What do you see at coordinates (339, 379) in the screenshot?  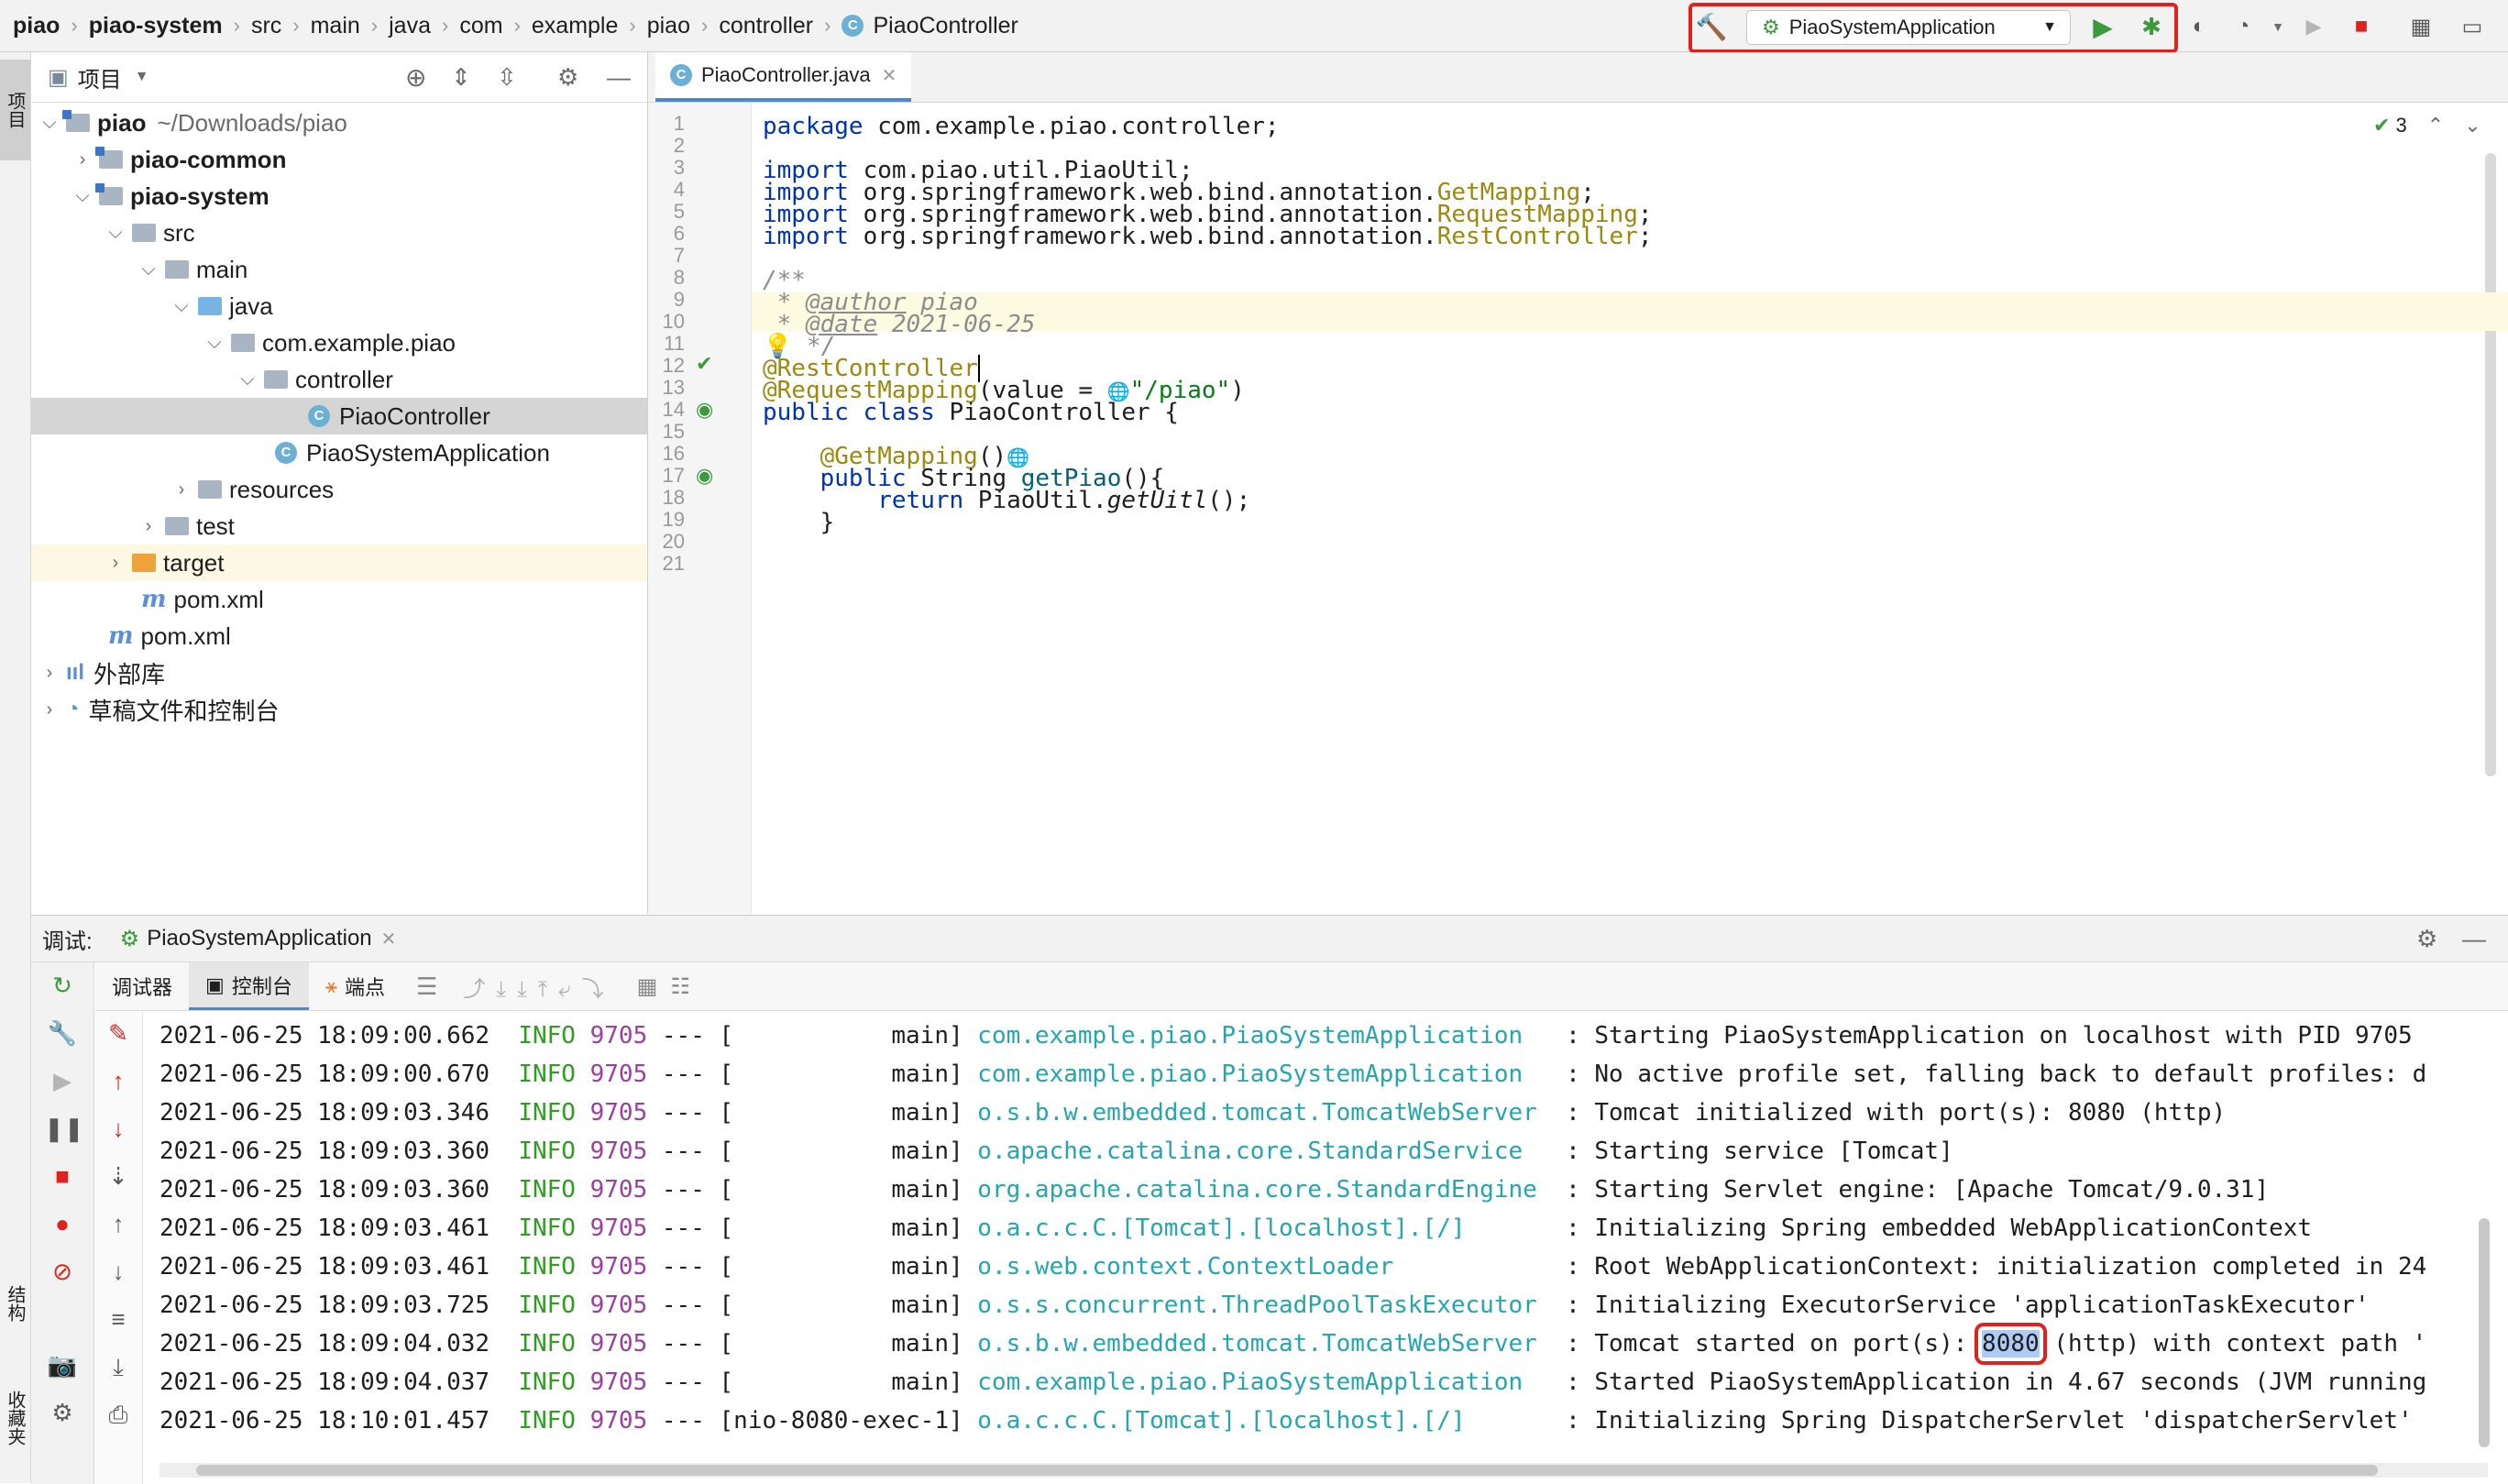 I see `tree-item-controller: ⌵ controller` at bounding box center [339, 379].